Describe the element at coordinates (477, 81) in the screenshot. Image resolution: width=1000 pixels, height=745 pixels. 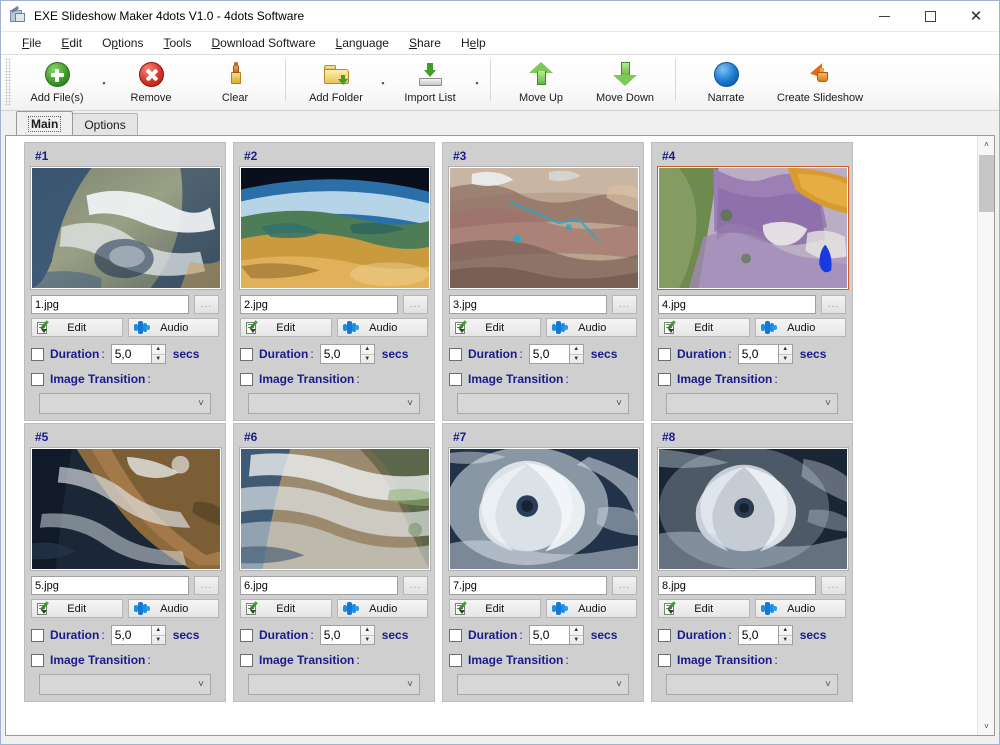
I see `import-list-dropdown-arrow: ▪` at that location.